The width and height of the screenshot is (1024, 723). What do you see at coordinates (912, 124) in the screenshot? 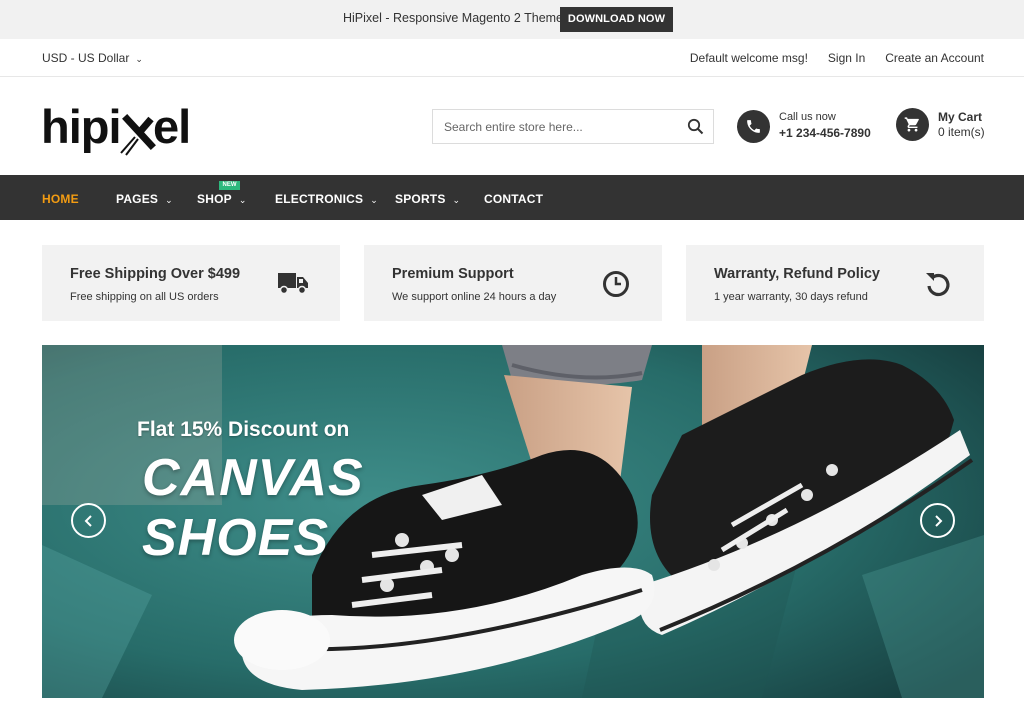
I see `cart-icon` at bounding box center [912, 124].